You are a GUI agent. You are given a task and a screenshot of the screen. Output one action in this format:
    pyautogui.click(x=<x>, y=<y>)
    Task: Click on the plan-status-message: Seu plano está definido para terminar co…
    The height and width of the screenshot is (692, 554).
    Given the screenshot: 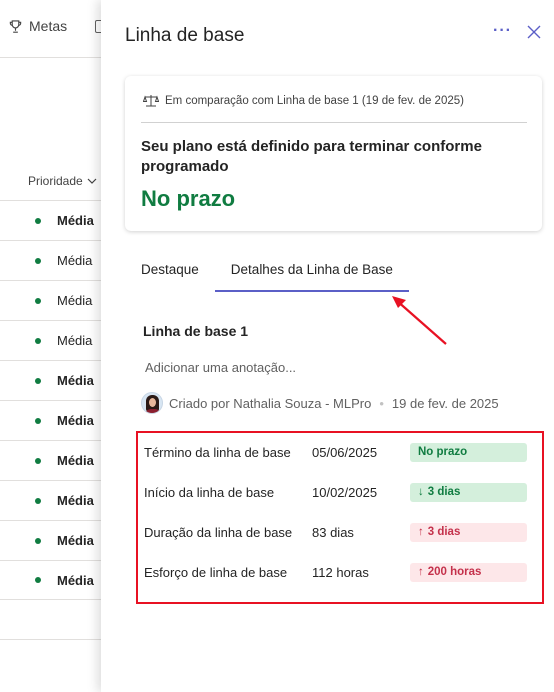 What is the action you would take?
    pyautogui.click(x=311, y=156)
    